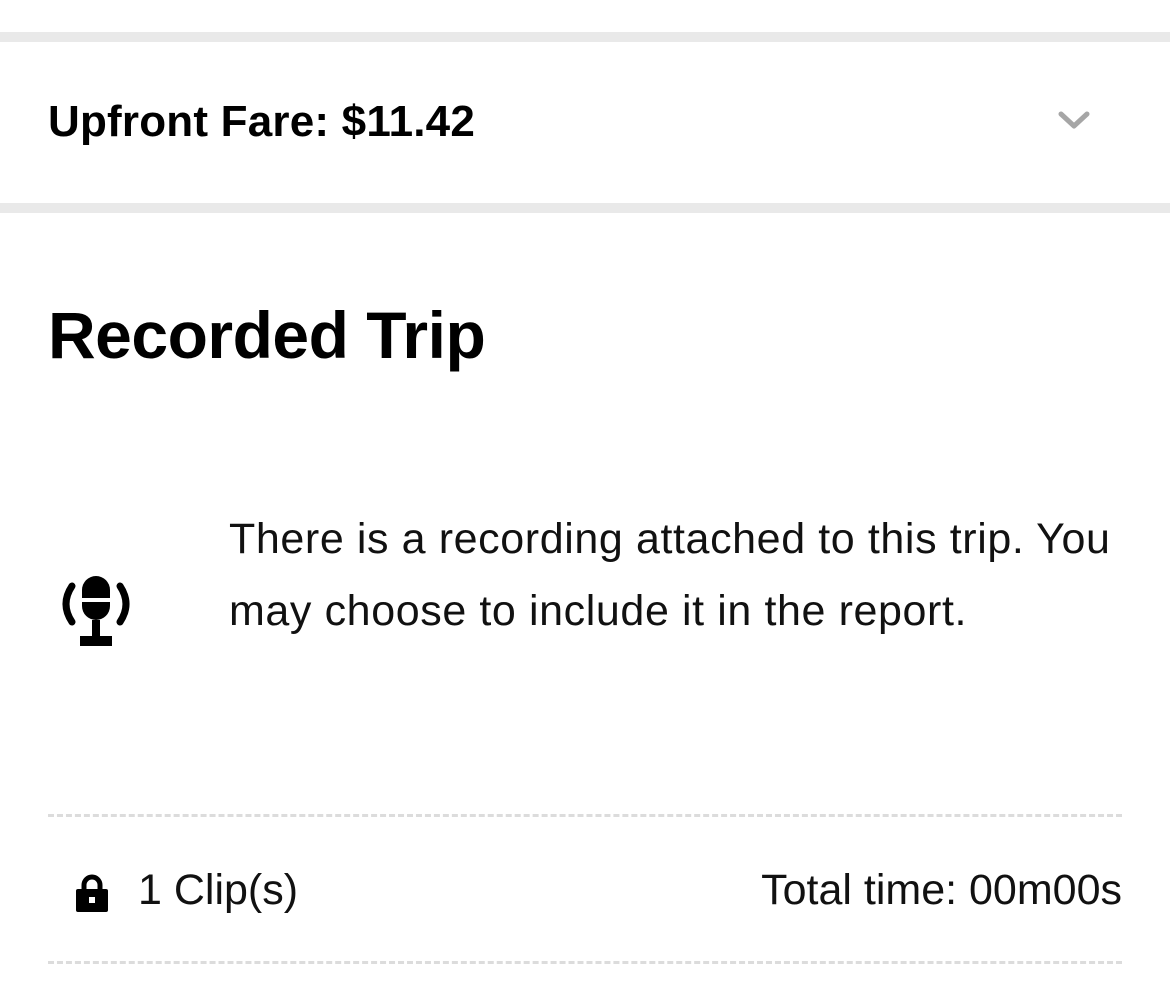 The width and height of the screenshot is (1170, 1004). I want to click on chevron-down-icon, so click(1074, 120).